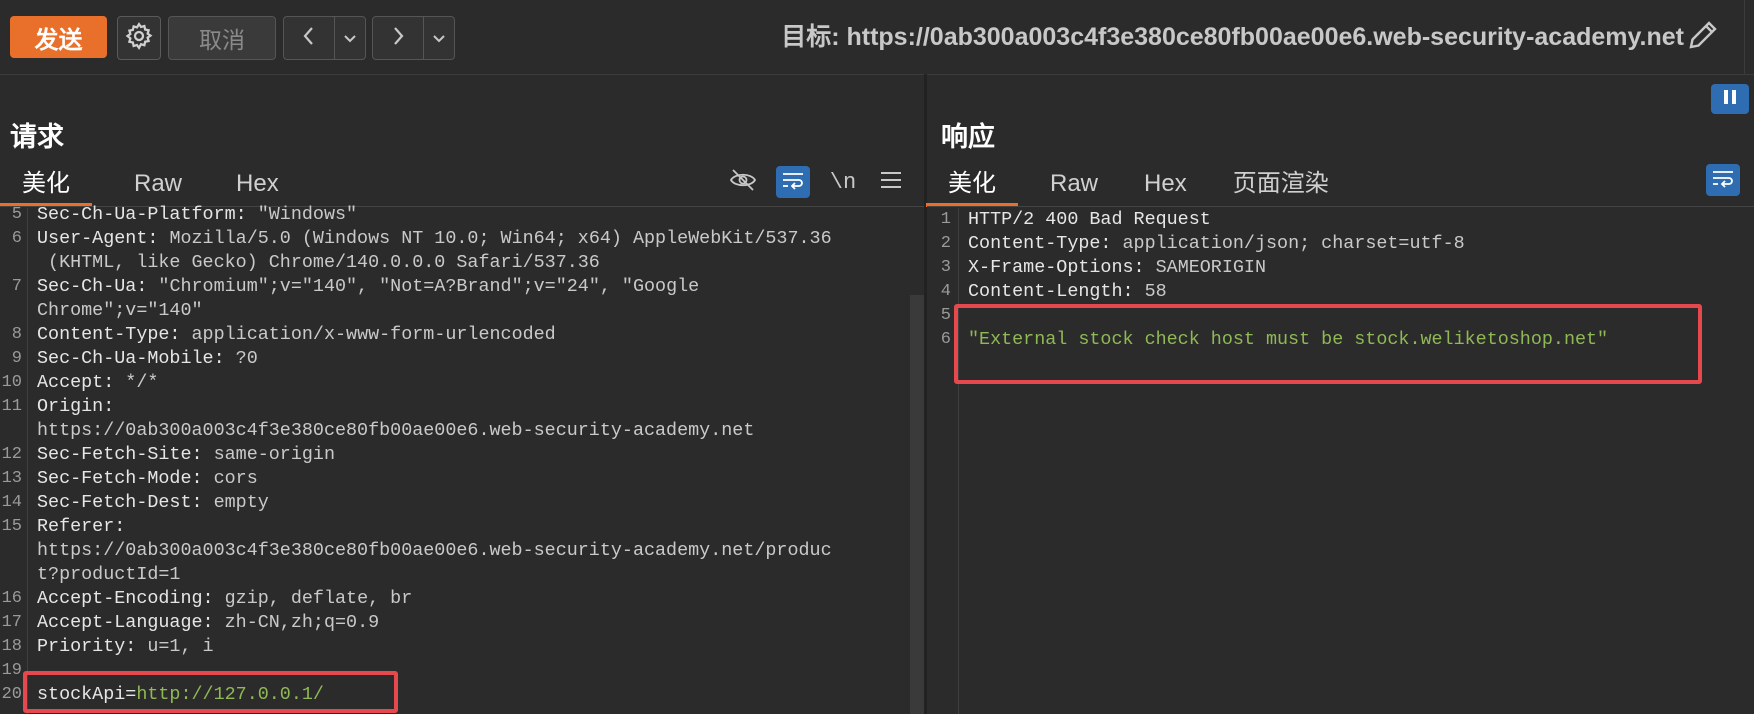 Image resolution: width=1754 pixels, height=714 pixels. Describe the element at coordinates (11, 478) in the screenshot. I see `line-number: 13` at that location.